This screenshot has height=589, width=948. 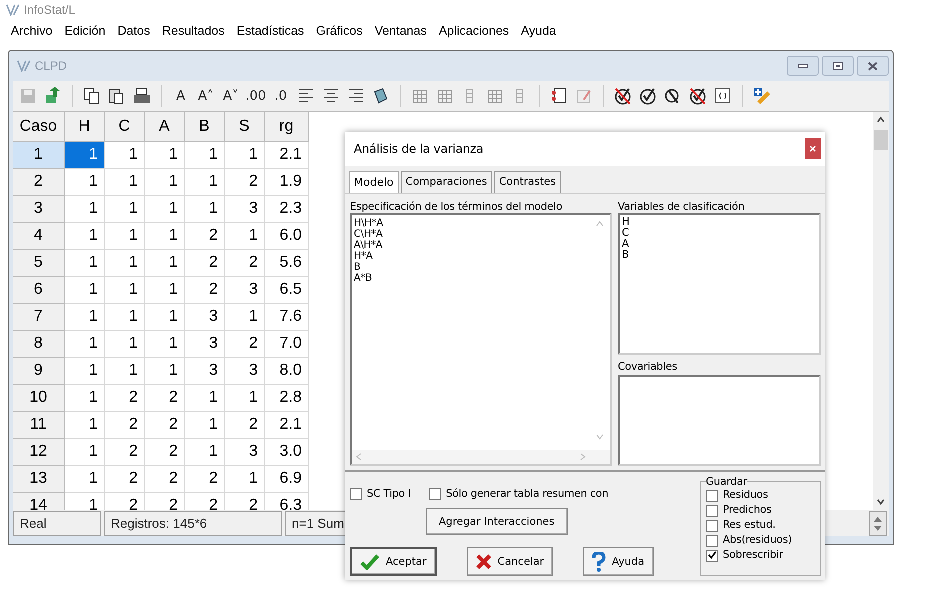 I want to click on menu-item: Estadísticas, so click(x=272, y=31).